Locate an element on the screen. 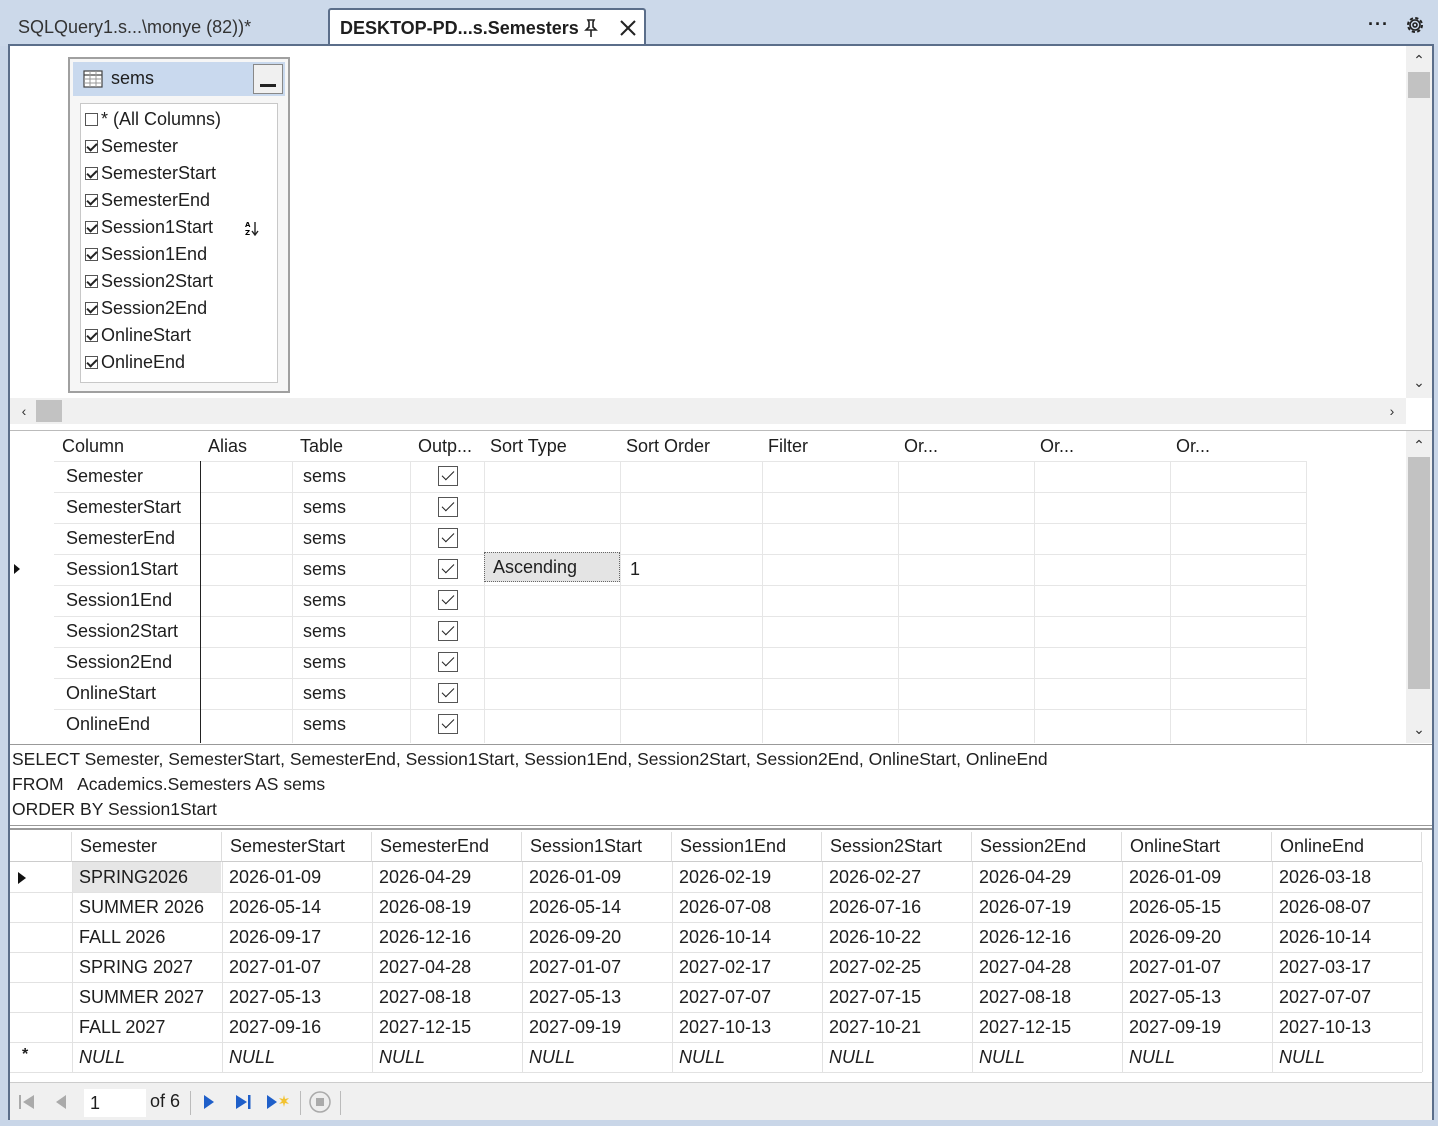 The height and width of the screenshot is (1126, 1438). result-cell: 2026-01-09 is located at coordinates (1172, 877).